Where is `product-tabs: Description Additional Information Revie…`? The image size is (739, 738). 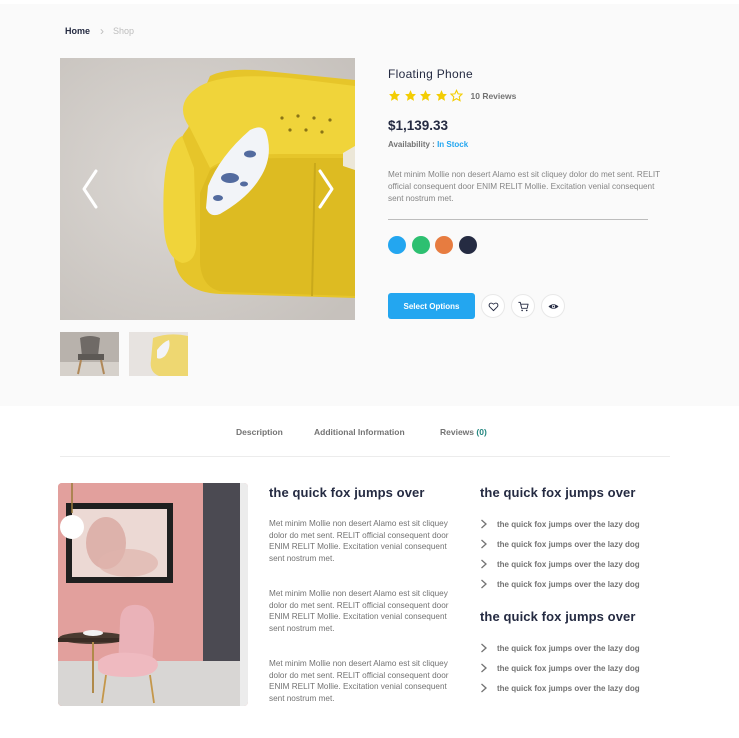 product-tabs: Description Additional Information Revie… is located at coordinates (369, 434).